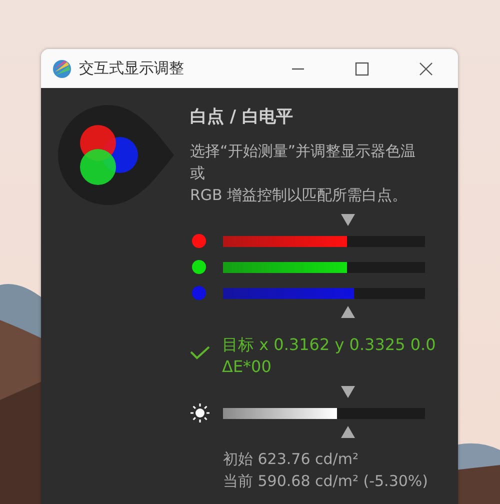 This screenshot has height=504, width=500. Describe the element at coordinates (242, 117) in the screenshot. I see `section-heading: 白点 / 白电平` at that location.